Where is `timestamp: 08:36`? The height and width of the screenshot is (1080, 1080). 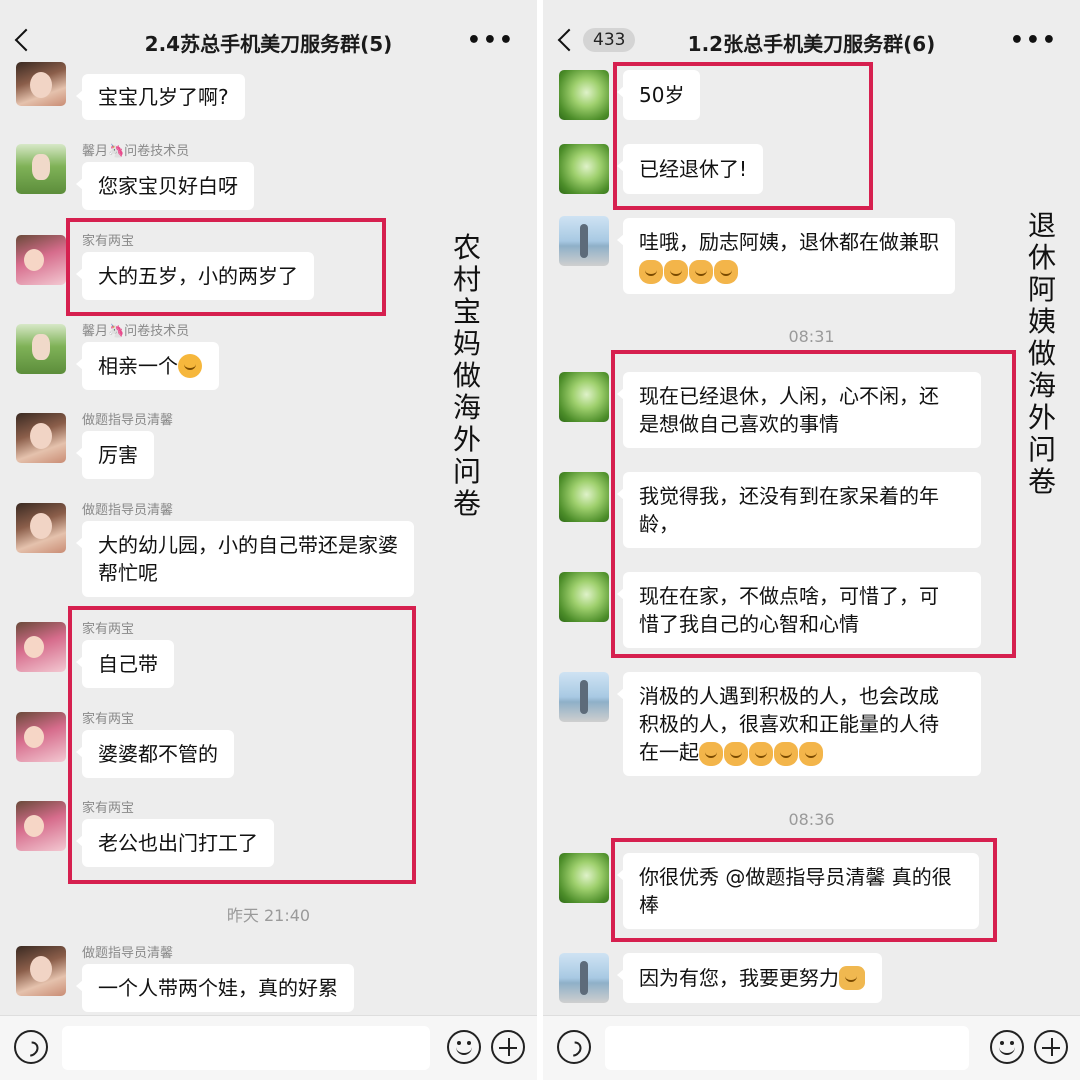 timestamp: 08:36 is located at coordinates (811, 819).